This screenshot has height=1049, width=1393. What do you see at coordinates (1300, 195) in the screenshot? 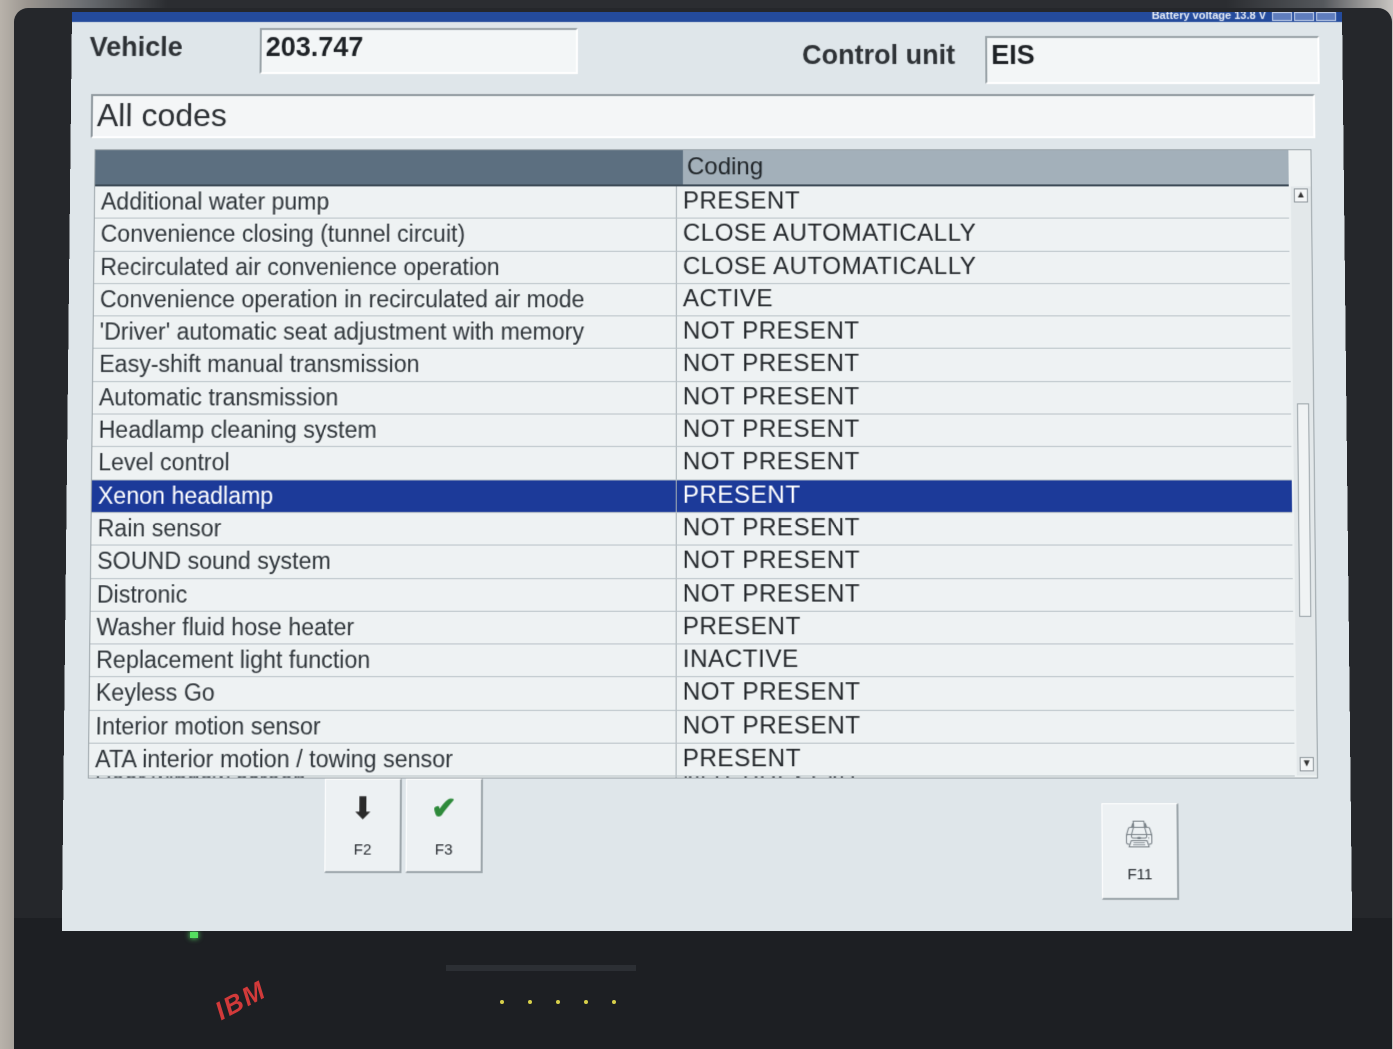
I see `scroll-up-icon: ▲` at bounding box center [1300, 195].